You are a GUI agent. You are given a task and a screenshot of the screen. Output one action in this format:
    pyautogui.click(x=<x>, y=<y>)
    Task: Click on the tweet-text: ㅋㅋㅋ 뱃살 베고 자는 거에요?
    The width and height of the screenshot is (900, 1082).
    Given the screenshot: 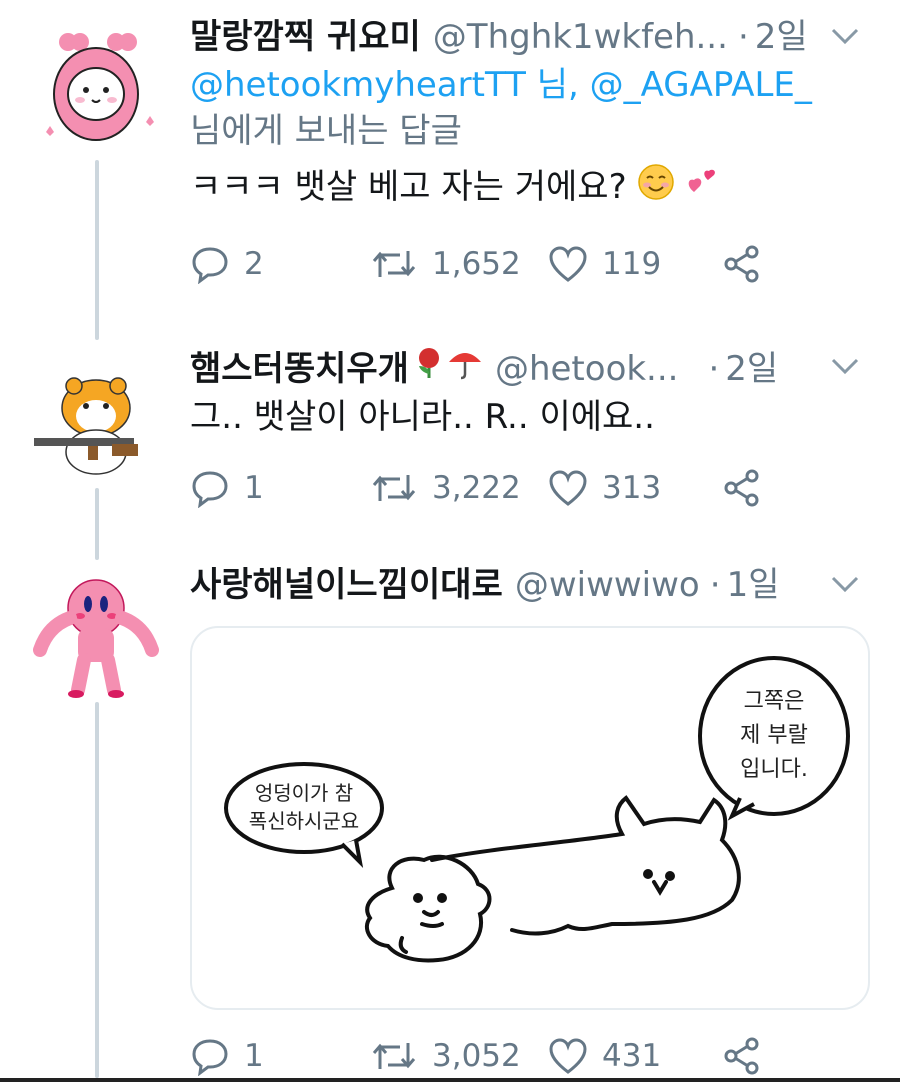 What is the action you would take?
    pyautogui.click(x=525, y=188)
    